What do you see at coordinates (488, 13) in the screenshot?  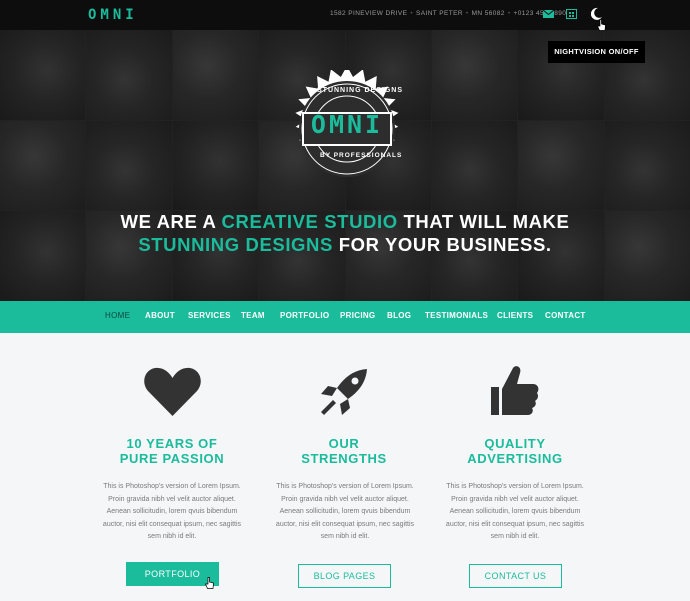 I see `address-zip: MN 56082` at bounding box center [488, 13].